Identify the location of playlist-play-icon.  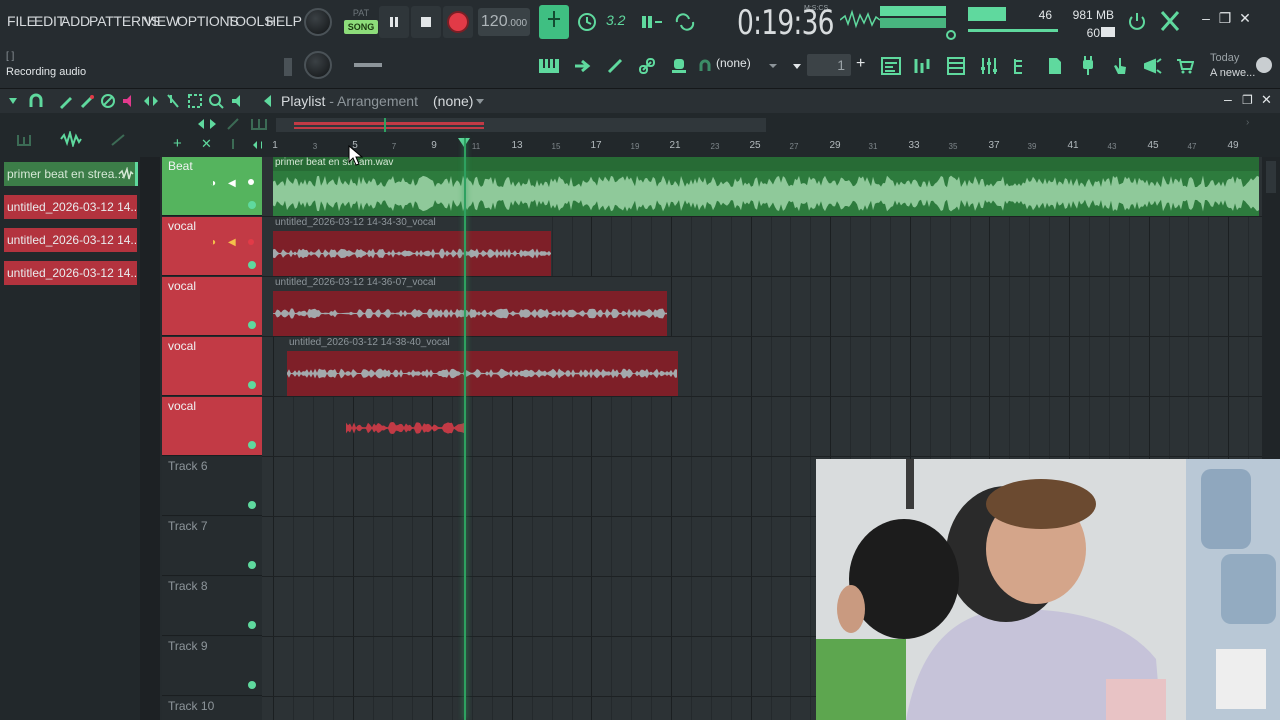
(268, 101).